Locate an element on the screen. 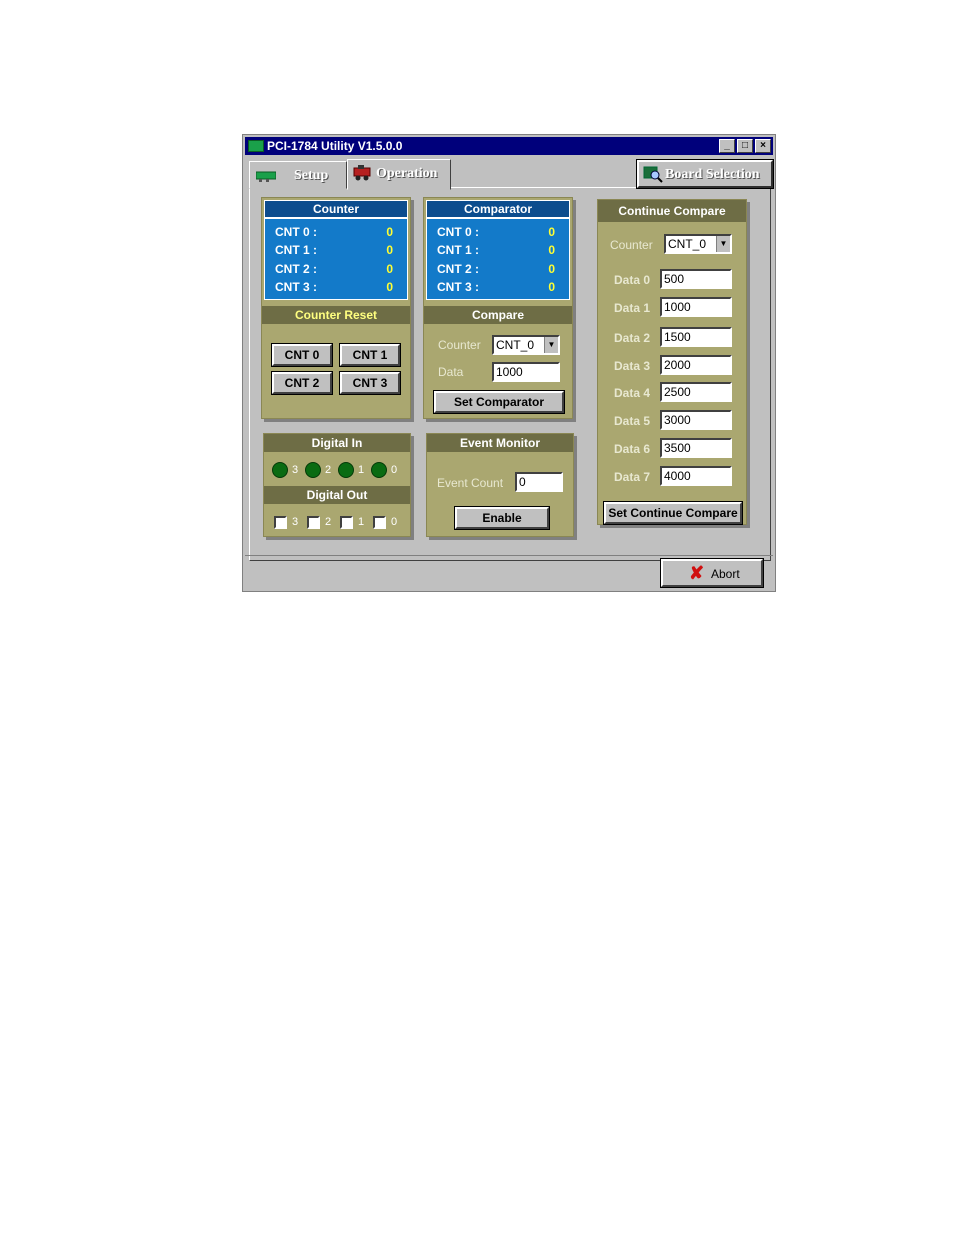 The width and height of the screenshot is (954, 1235). board-icon is located at coordinates (266, 176).